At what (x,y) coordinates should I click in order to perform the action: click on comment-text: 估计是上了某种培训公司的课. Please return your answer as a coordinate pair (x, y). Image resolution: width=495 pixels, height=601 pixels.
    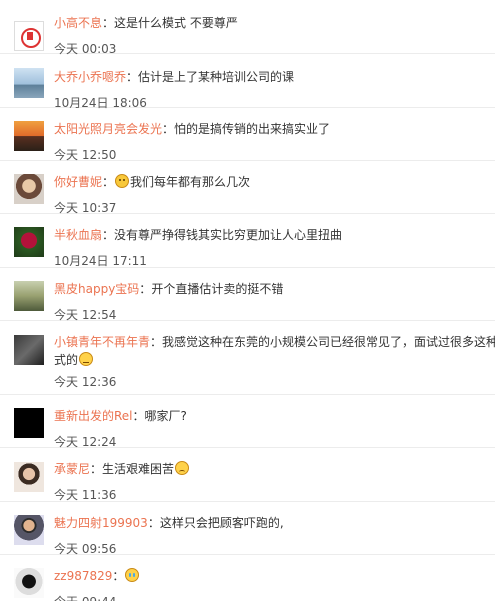
    Looking at the image, I should click on (216, 77).